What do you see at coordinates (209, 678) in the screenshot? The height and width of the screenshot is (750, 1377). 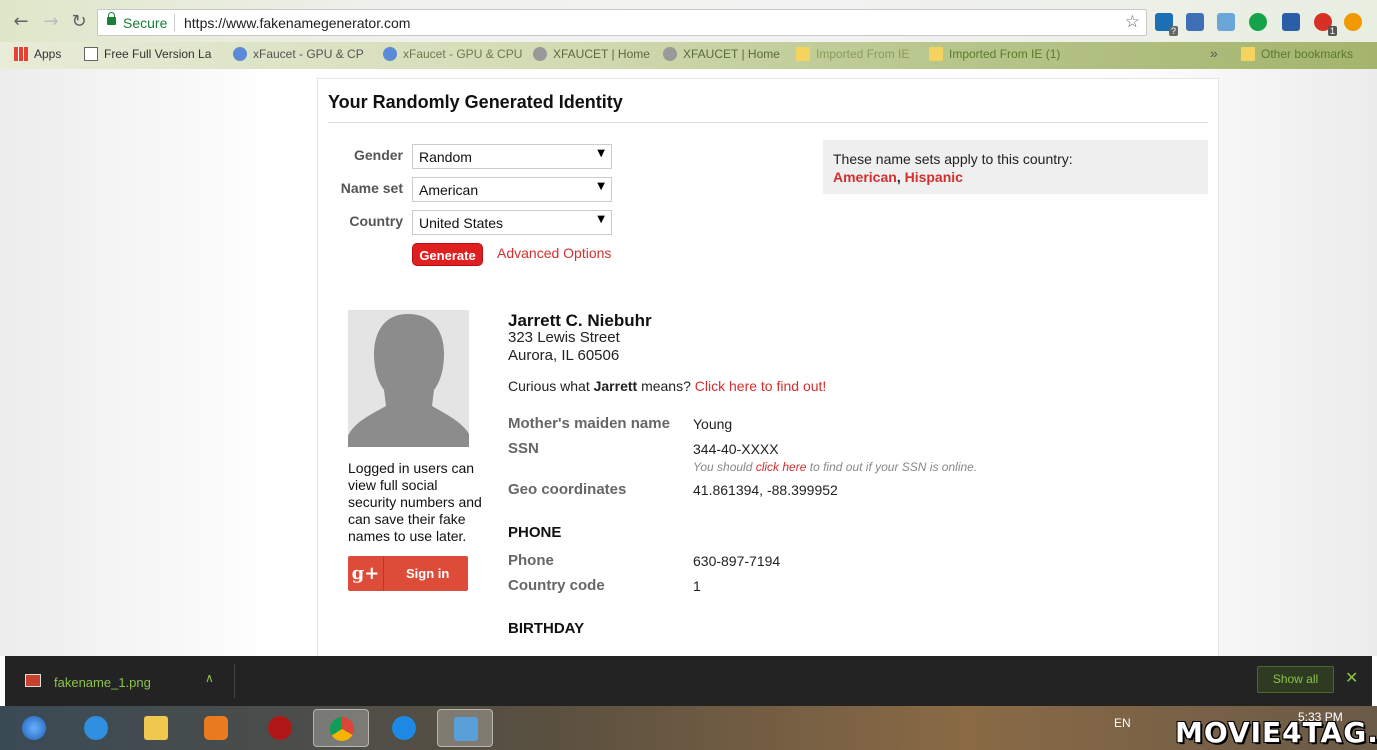 I see `chevron-up-icon: ∧` at bounding box center [209, 678].